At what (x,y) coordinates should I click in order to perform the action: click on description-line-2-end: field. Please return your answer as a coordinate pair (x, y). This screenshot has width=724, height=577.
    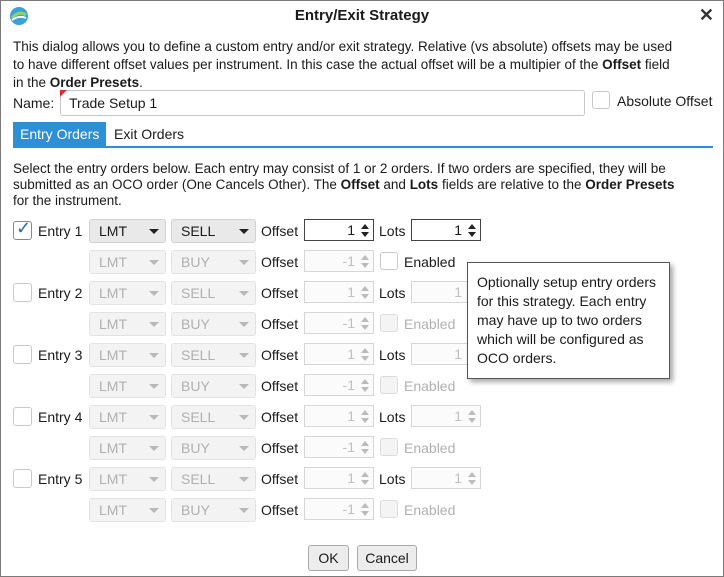
    Looking at the image, I should click on (655, 64).